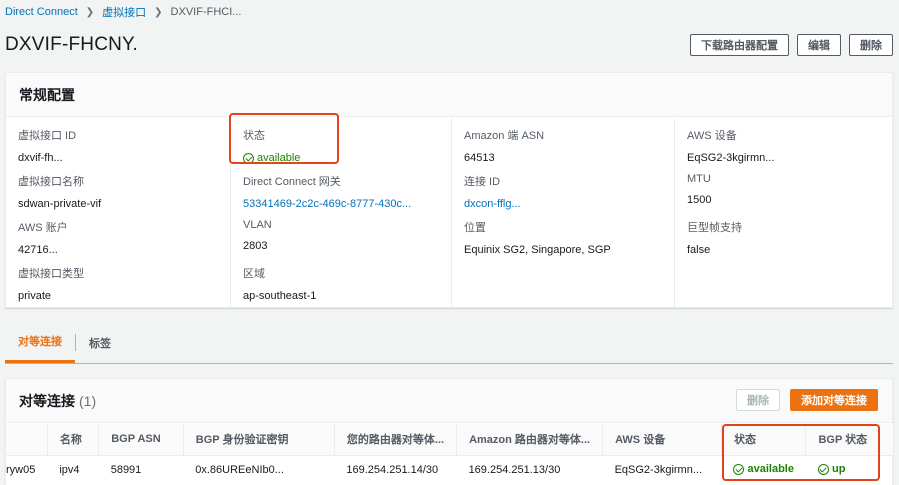  Describe the element at coordinates (758, 400) in the screenshot. I see `delete-peering-button: 删除` at that location.